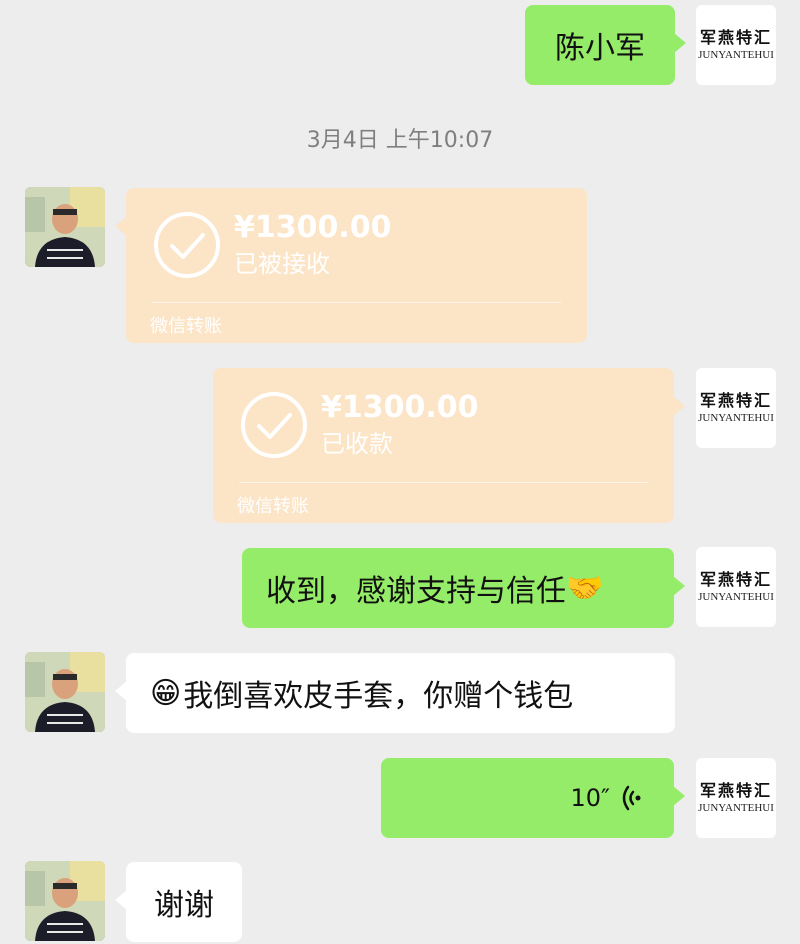  Describe the element at coordinates (400, 140) in the screenshot. I see `message-timestamp: 3月4日 上午10:07` at that location.